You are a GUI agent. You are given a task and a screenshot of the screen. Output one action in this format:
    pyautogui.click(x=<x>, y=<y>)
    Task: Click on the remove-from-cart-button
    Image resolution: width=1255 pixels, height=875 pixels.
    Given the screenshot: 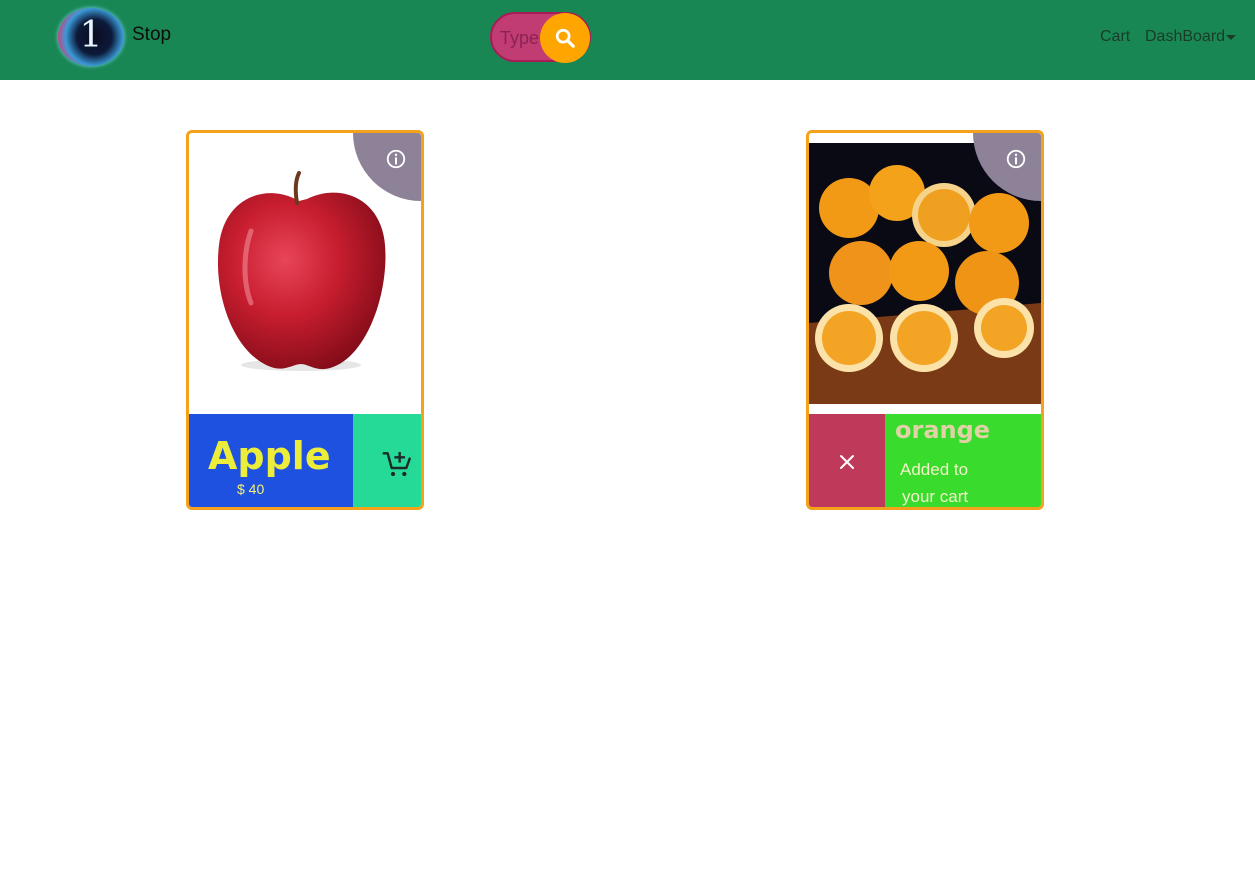 What is the action you would take?
    pyautogui.click(x=847, y=460)
    